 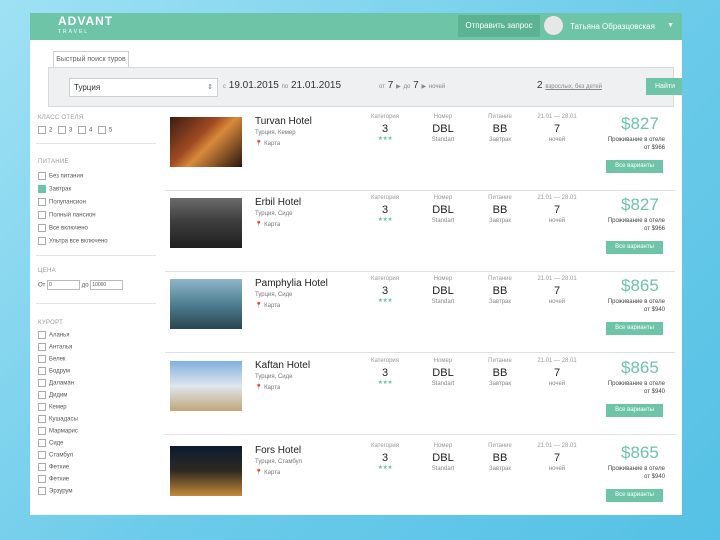 What do you see at coordinates (52, 407) in the screenshot?
I see `resort-option: Кемер` at bounding box center [52, 407].